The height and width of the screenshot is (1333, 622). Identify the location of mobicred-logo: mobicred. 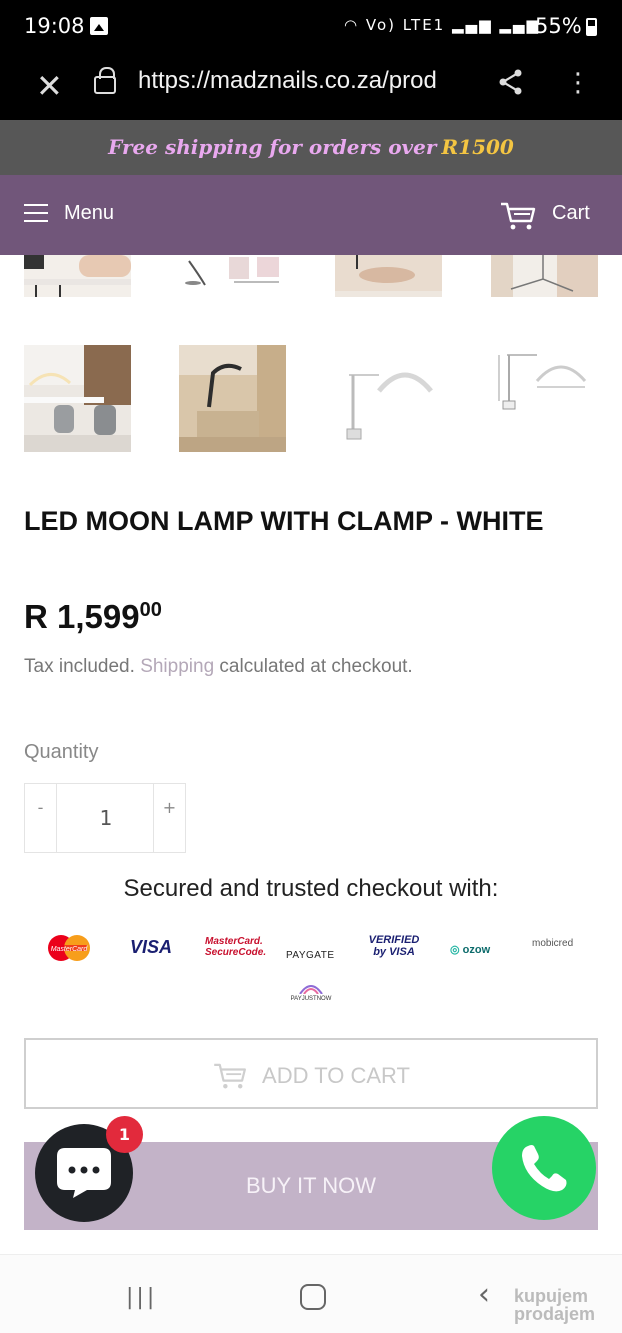
(553, 943).